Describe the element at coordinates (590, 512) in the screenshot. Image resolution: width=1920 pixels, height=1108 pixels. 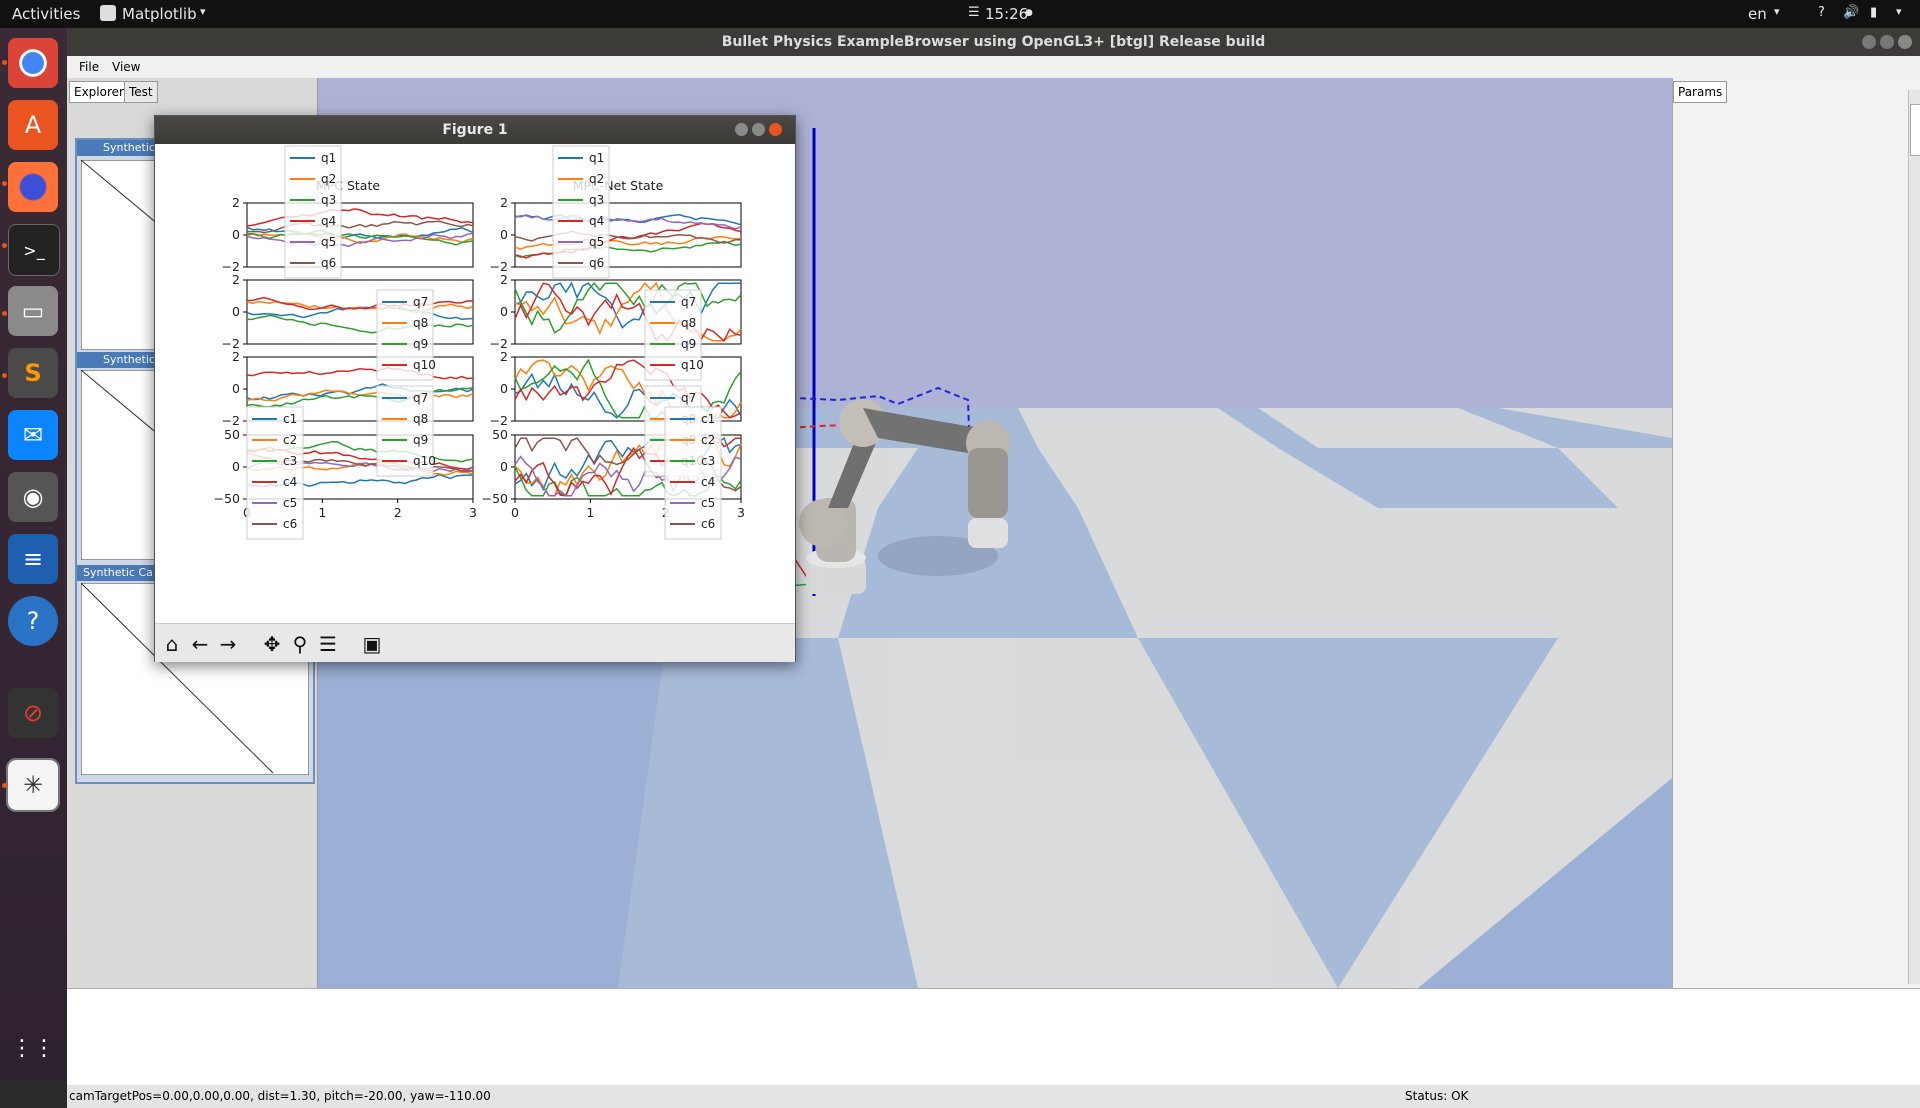
I see `x-tick-label: 1` at that location.